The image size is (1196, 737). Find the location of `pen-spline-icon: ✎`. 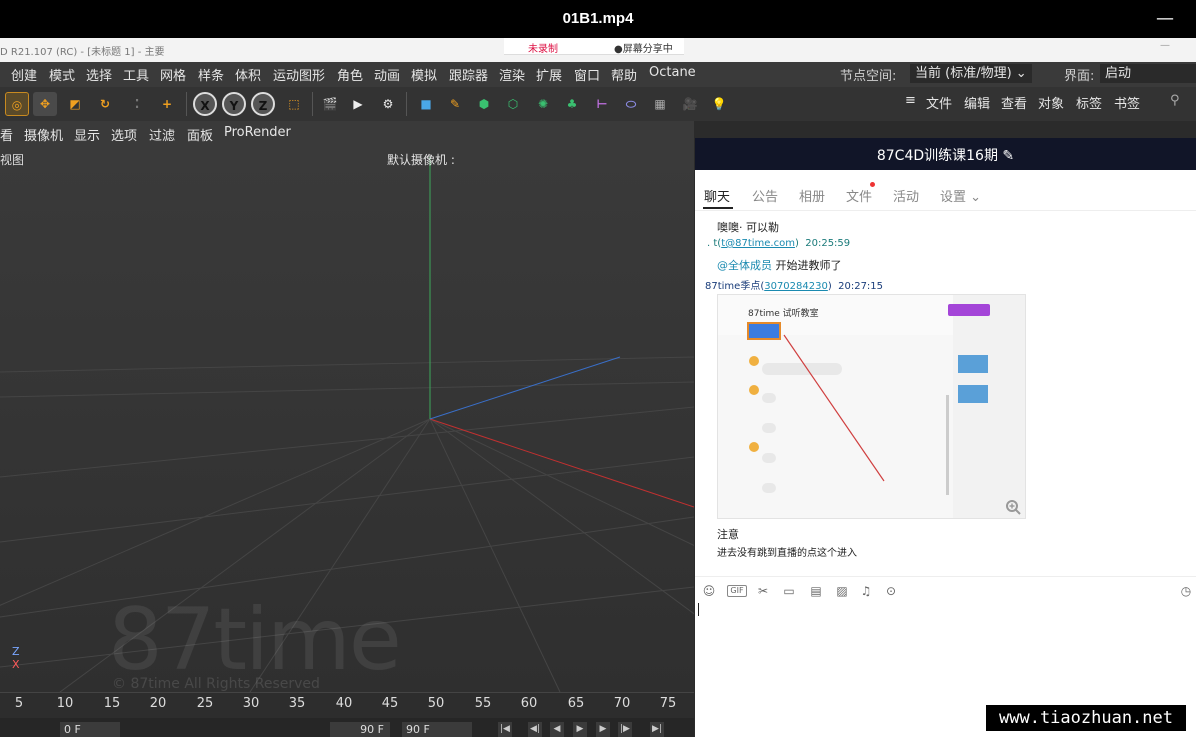

pen-spline-icon: ✎ is located at coordinates (455, 104).